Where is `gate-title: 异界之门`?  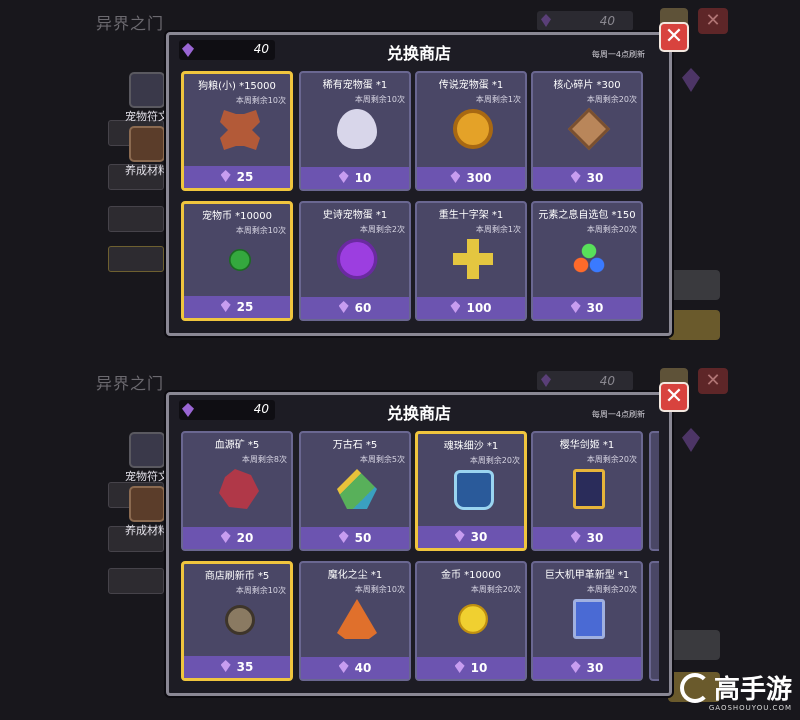
gate-title: 异界之门 is located at coordinates (130, 383).